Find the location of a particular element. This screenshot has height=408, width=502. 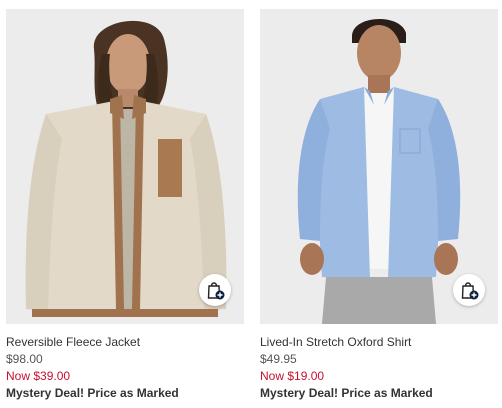

product-name-link: Reversible Fleece Jacket is located at coordinates (125, 342).